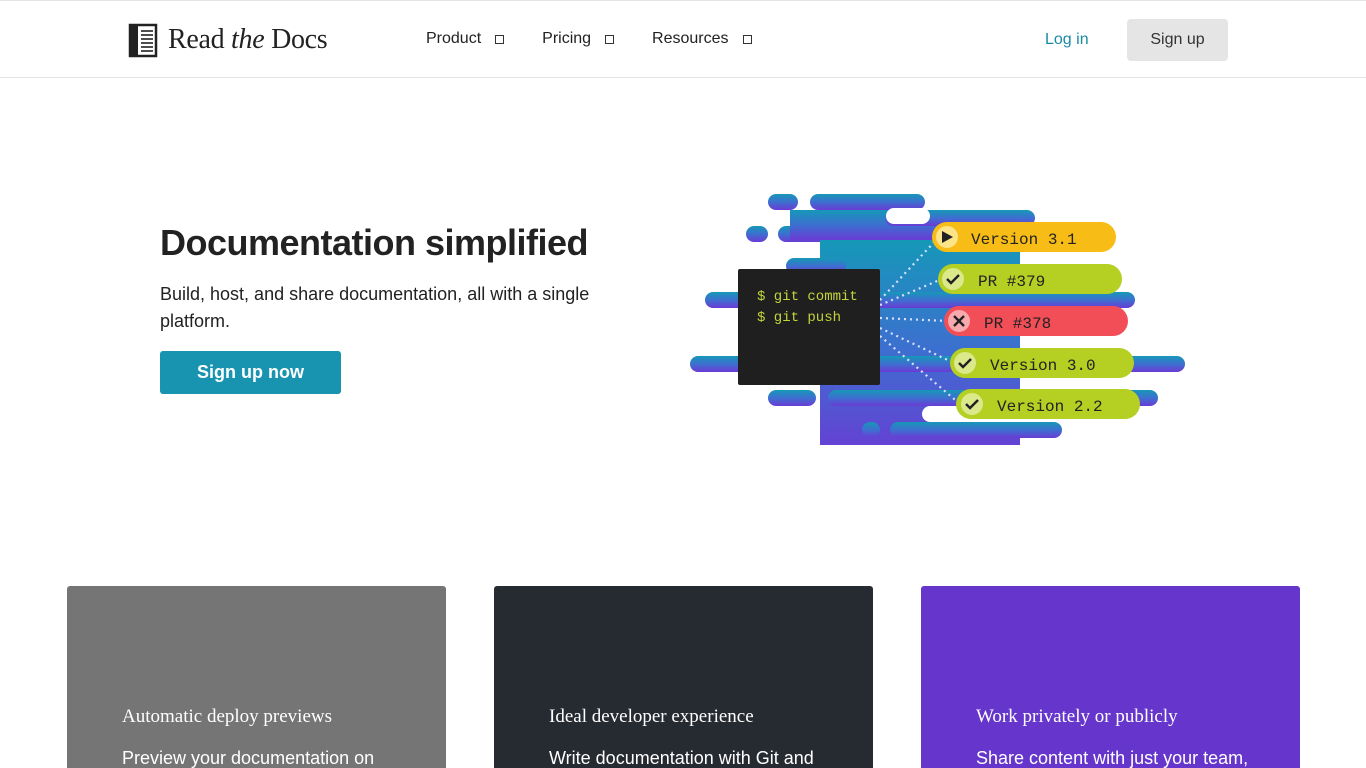 The width and height of the screenshot is (1366, 768). Describe the element at coordinates (807, 297) in the screenshot. I see `terminal-line: $ git commit` at that location.